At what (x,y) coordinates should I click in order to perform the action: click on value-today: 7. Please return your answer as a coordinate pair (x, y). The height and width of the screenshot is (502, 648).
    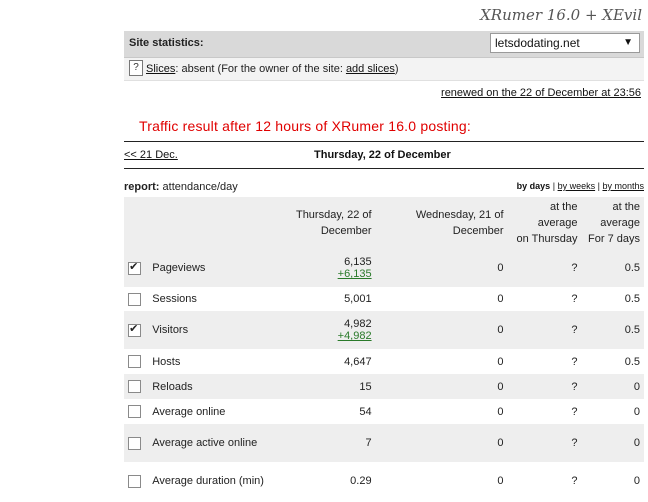
    Looking at the image, I should click on (327, 443).